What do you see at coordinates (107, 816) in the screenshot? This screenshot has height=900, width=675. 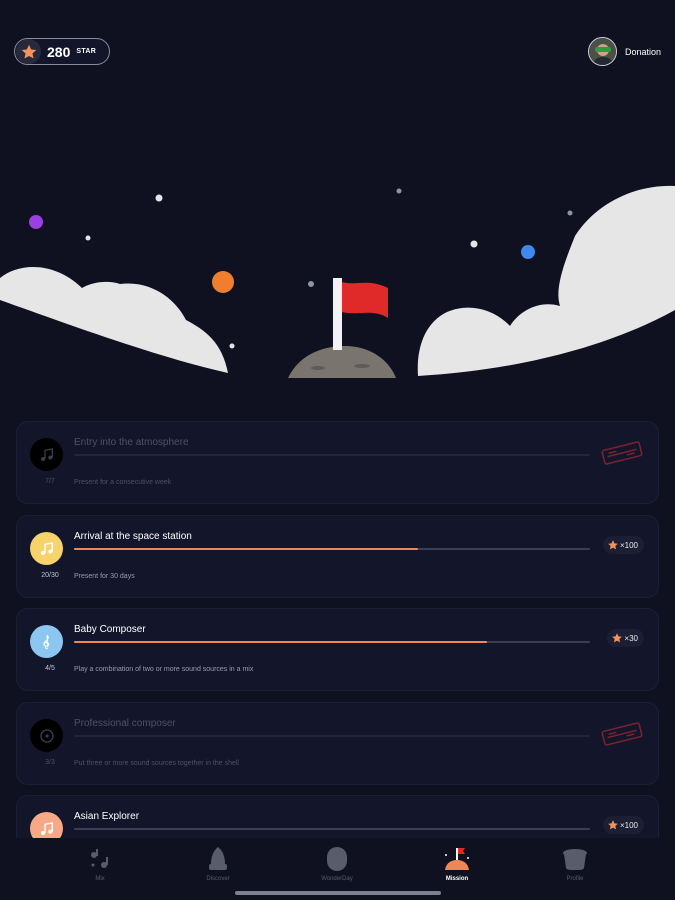 I see `mission-title: Asian Explorer` at bounding box center [107, 816].